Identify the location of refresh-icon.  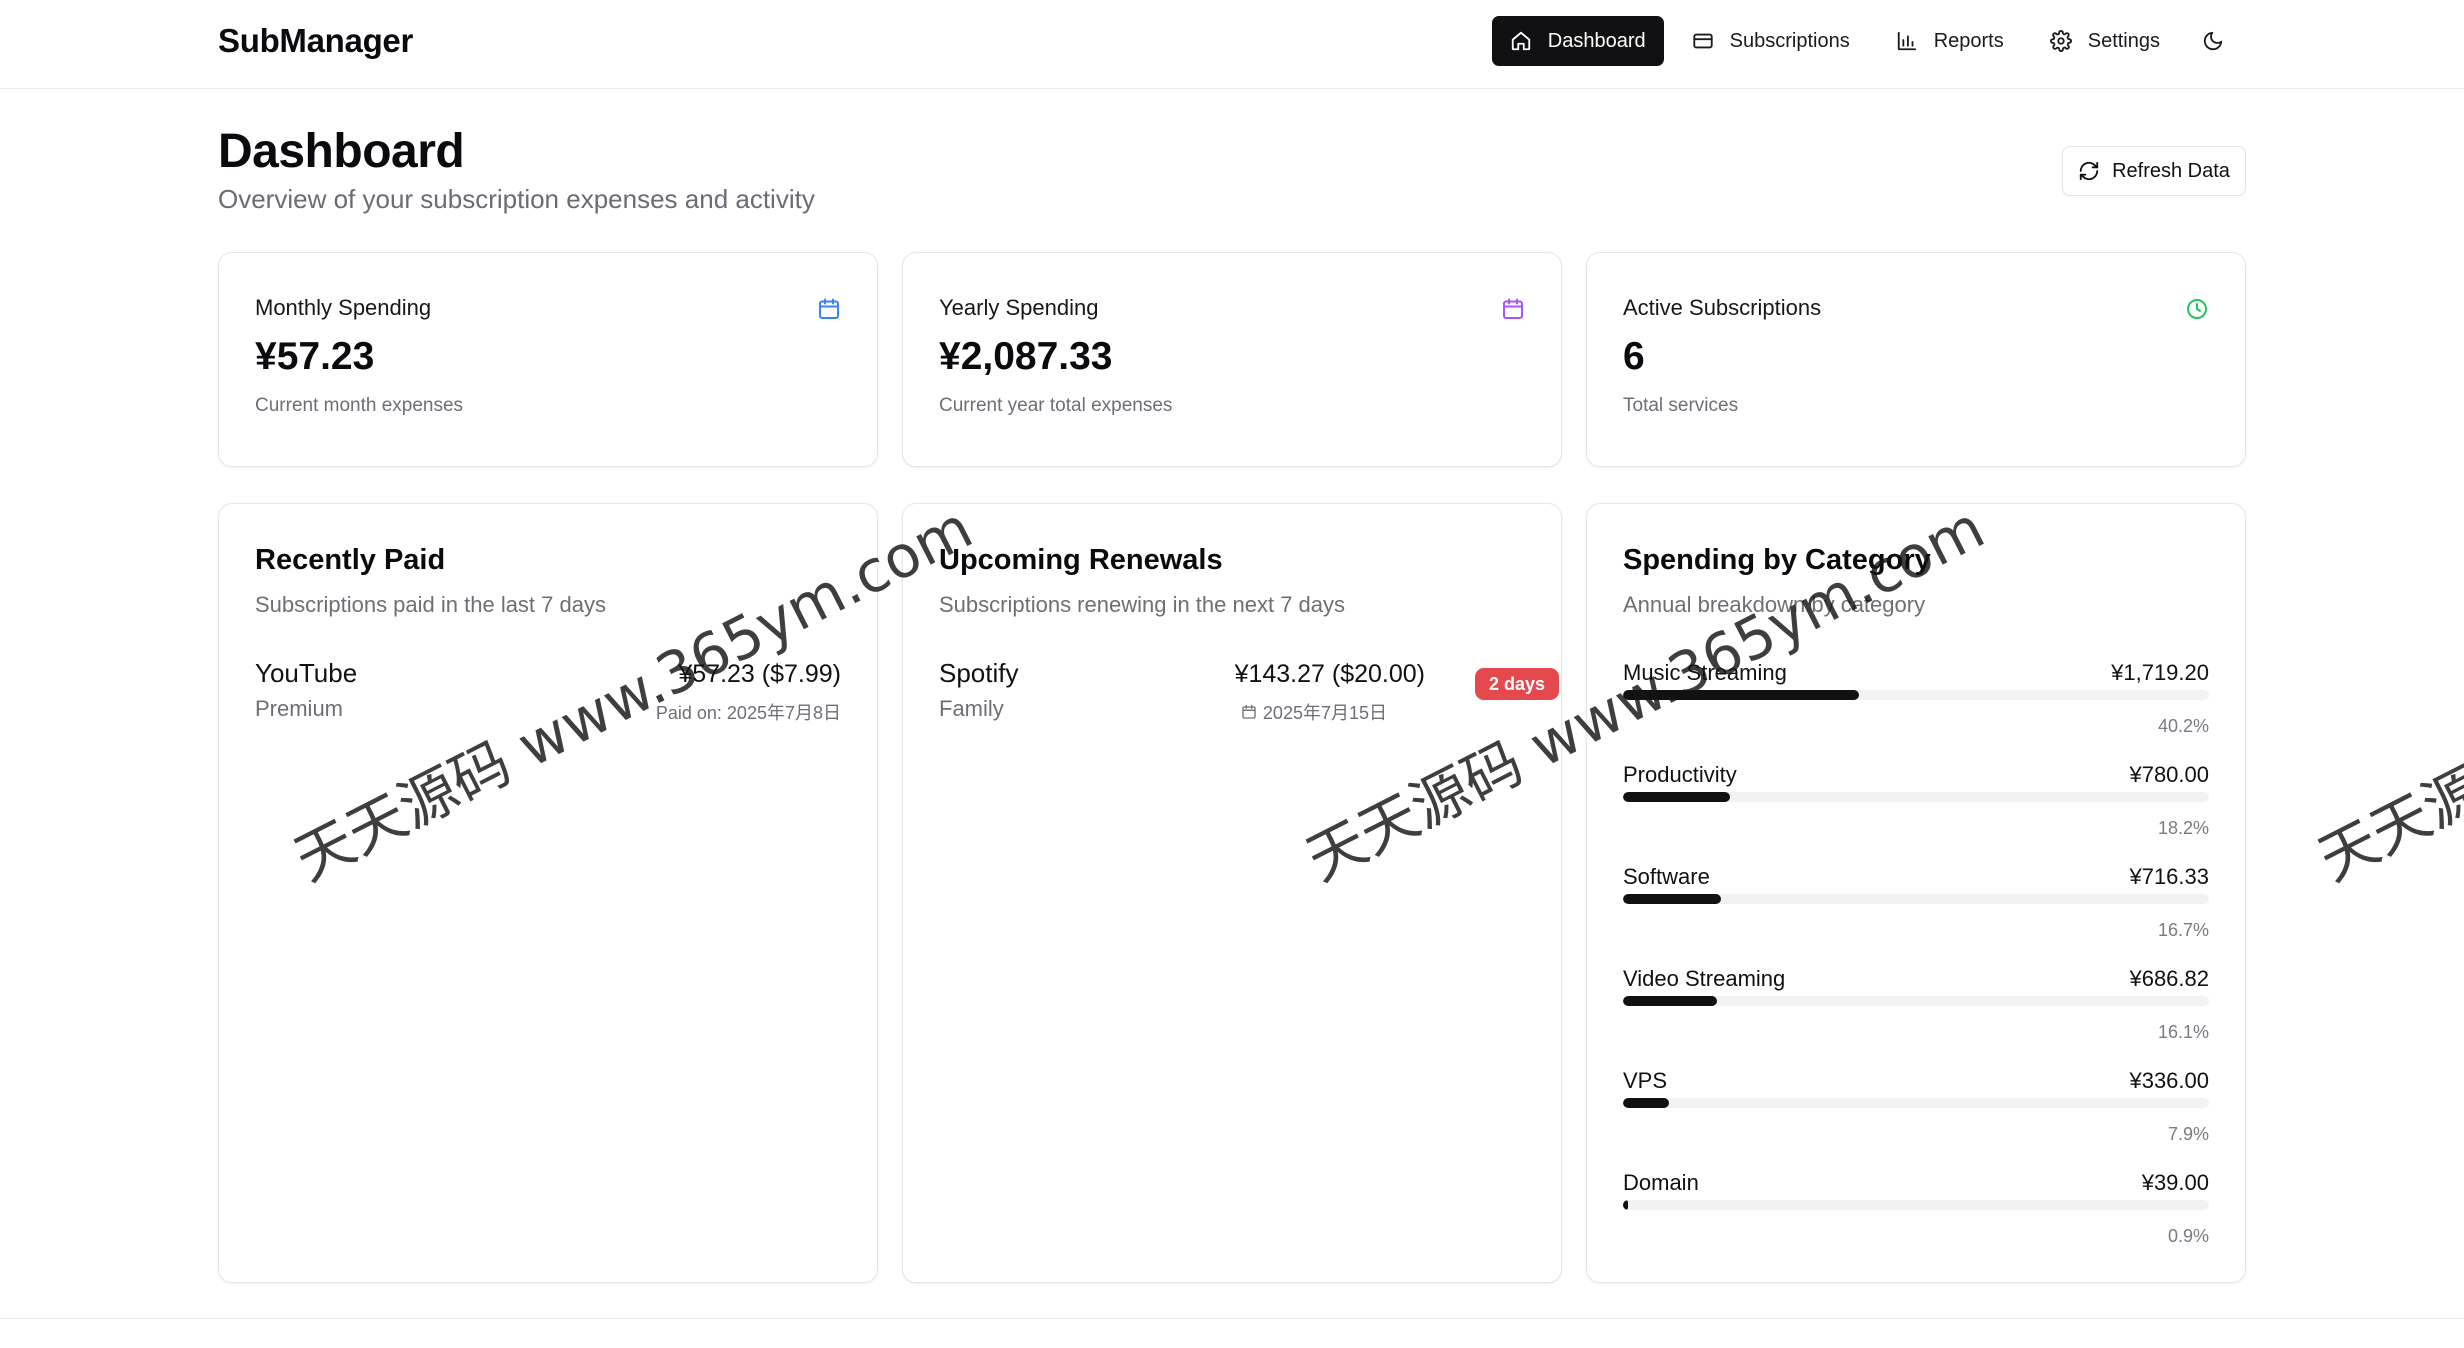
(2089, 171).